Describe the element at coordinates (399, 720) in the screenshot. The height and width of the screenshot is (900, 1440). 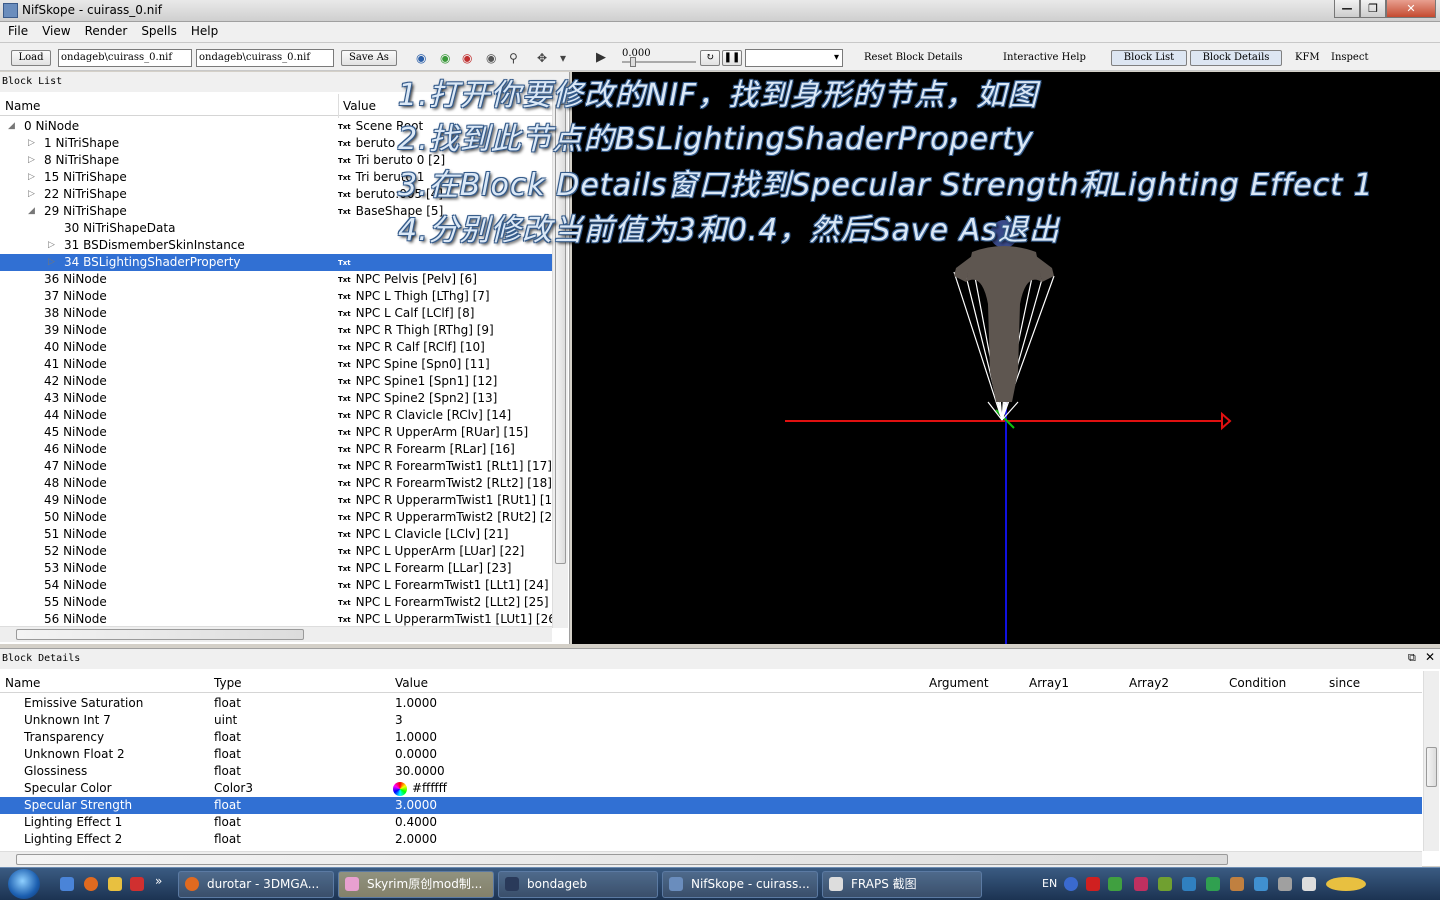
I see `details-cell-value: 3` at that location.